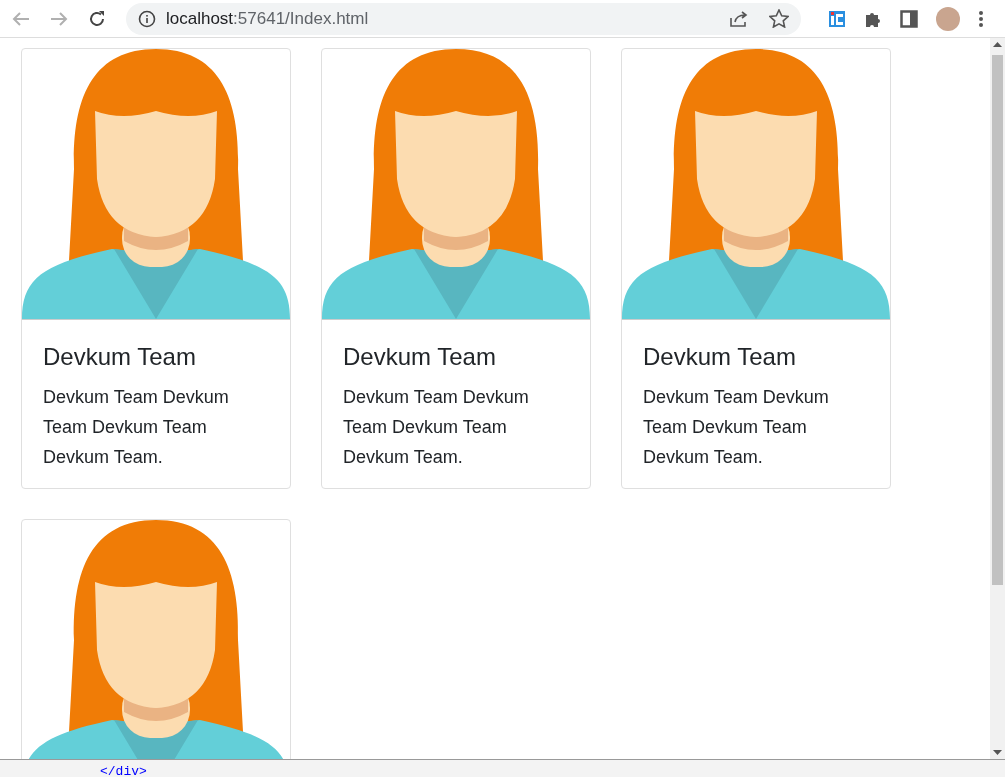 The height and width of the screenshot is (777, 1005). I want to click on extension-icon, so click(837, 18).